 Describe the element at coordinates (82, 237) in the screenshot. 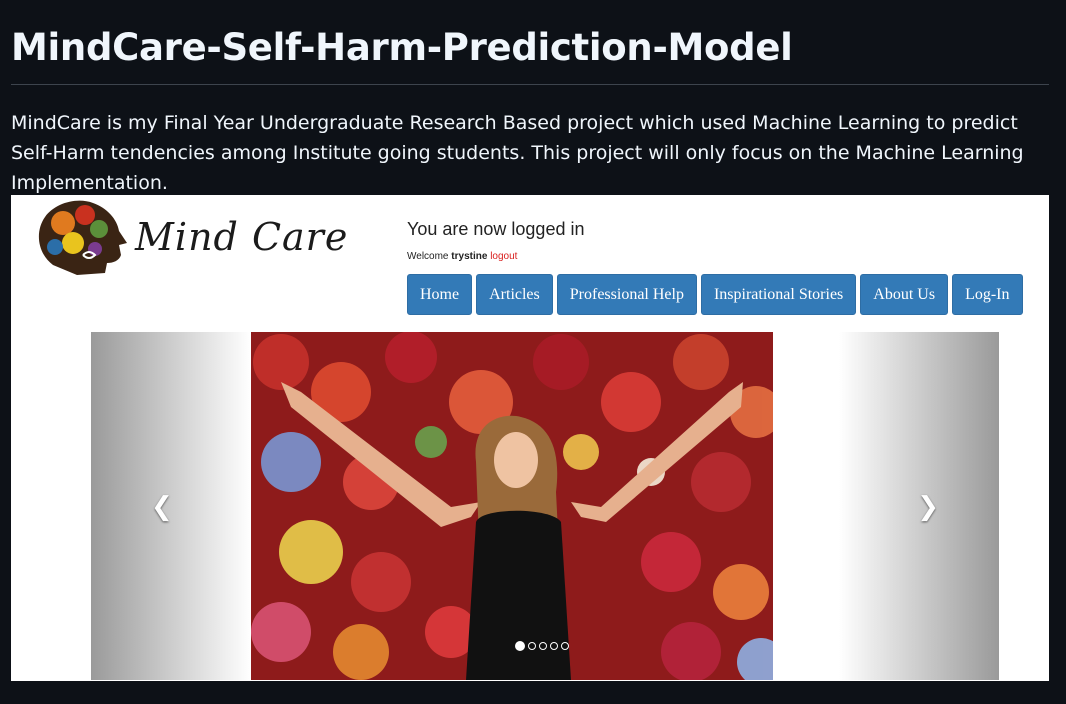

I see `logo-head-icon` at that location.